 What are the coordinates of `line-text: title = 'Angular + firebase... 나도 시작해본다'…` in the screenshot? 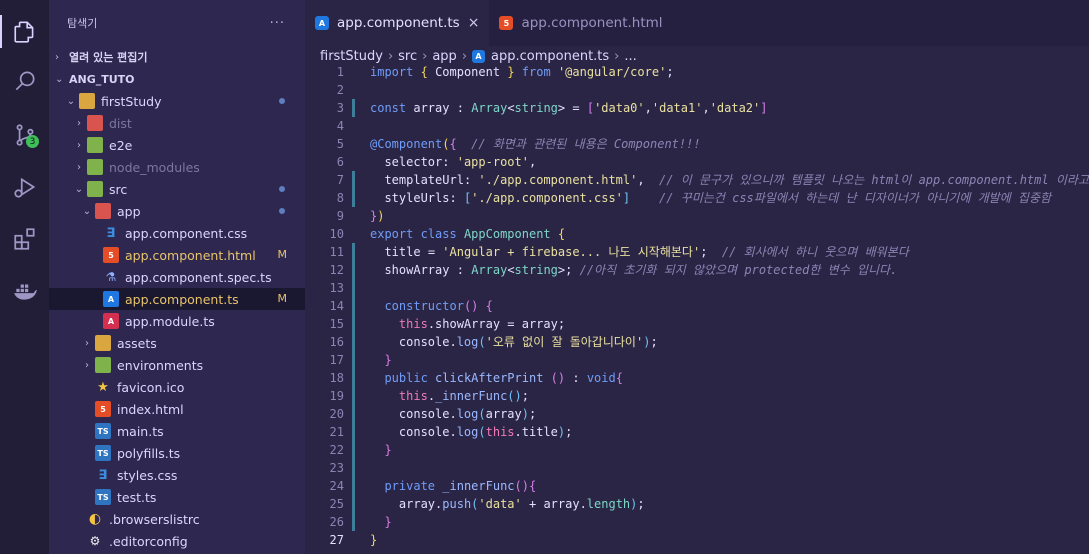 It's located at (646, 252).